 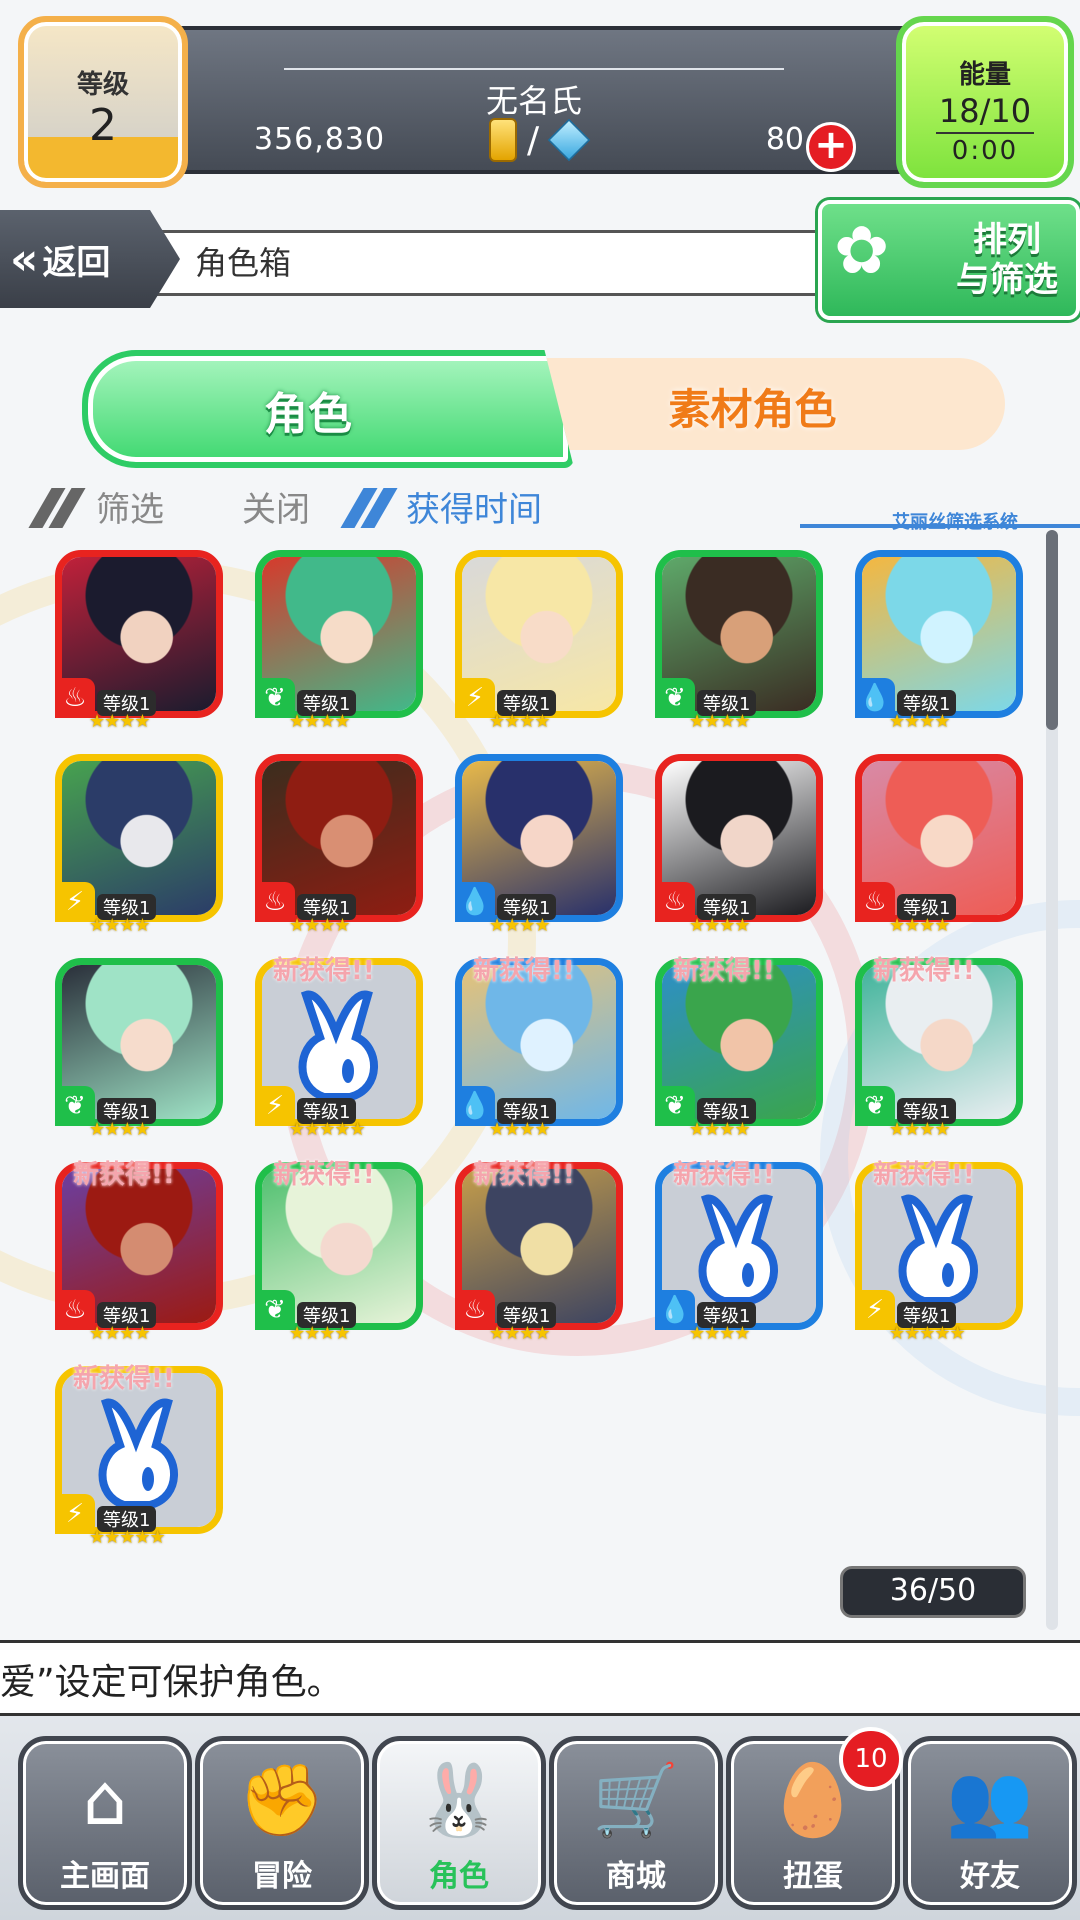 What do you see at coordinates (784, 139) in the screenshot?
I see `gem-amount: 80` at bounding box center [784, 139].